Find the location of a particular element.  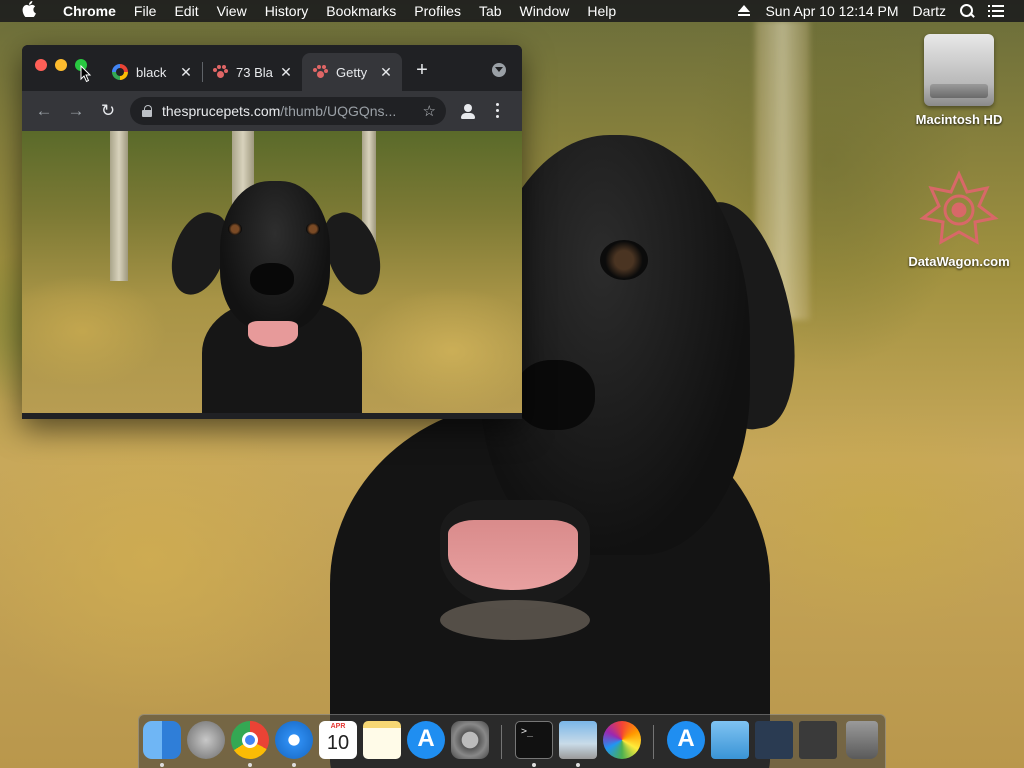

photo-dog-nose is located at coordinates (272, 279).